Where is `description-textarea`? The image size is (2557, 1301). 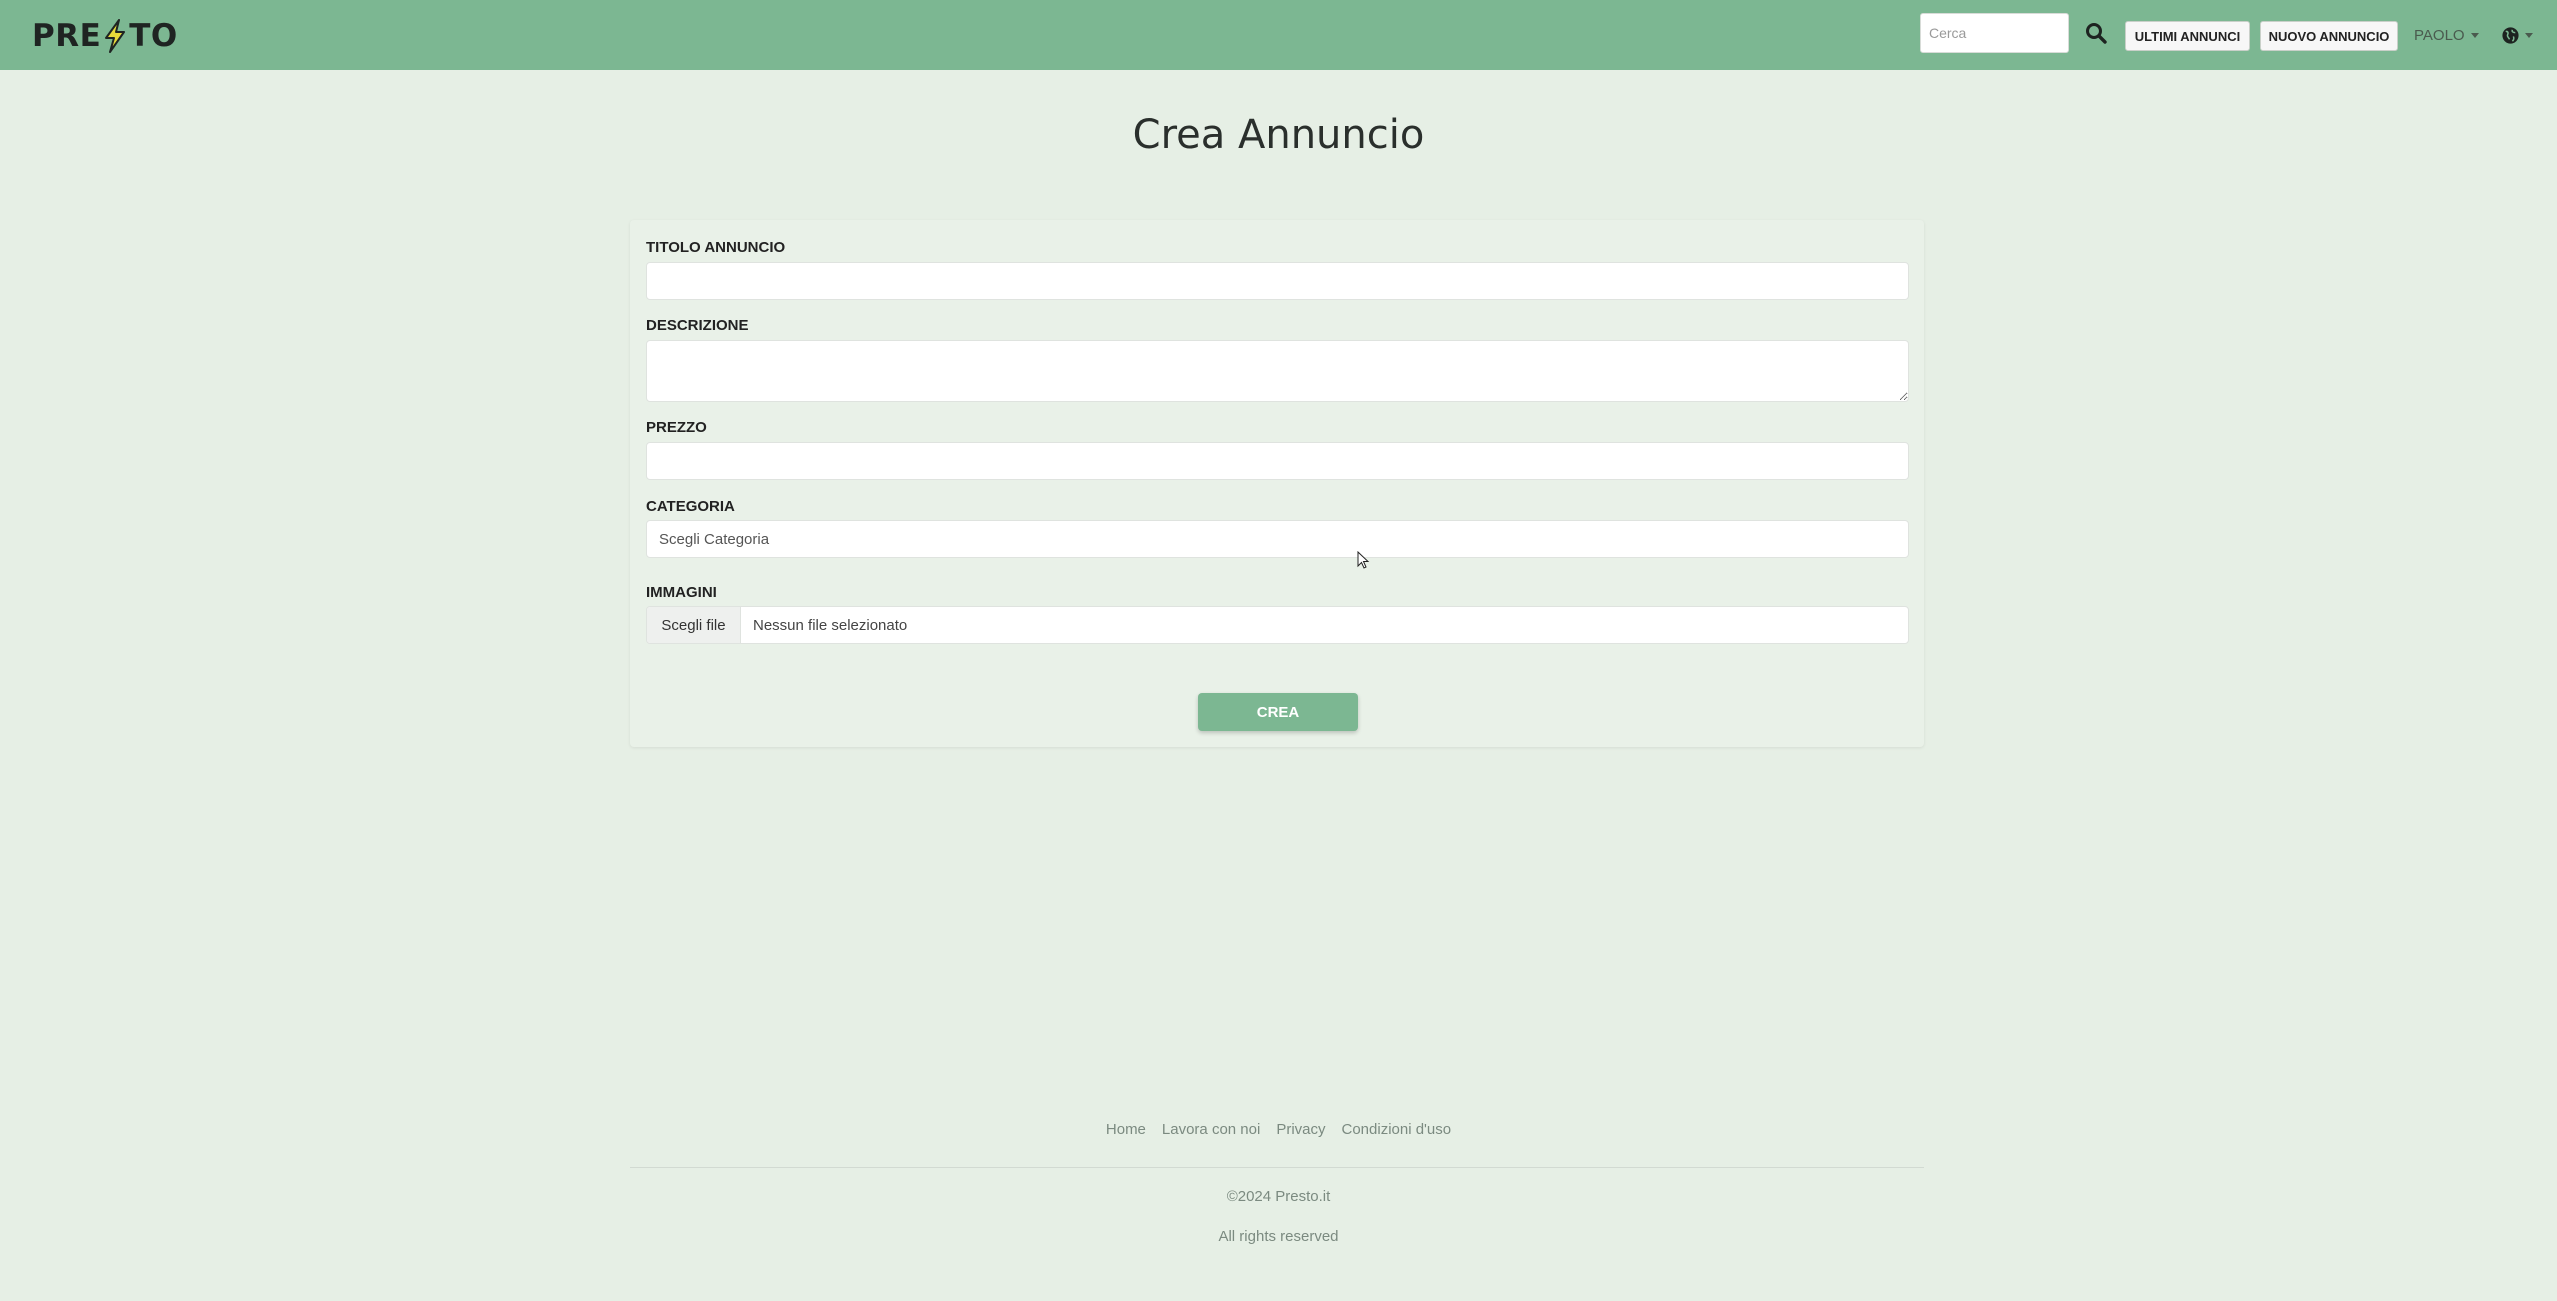 description-textarea is located at coordinates (1277, 371).